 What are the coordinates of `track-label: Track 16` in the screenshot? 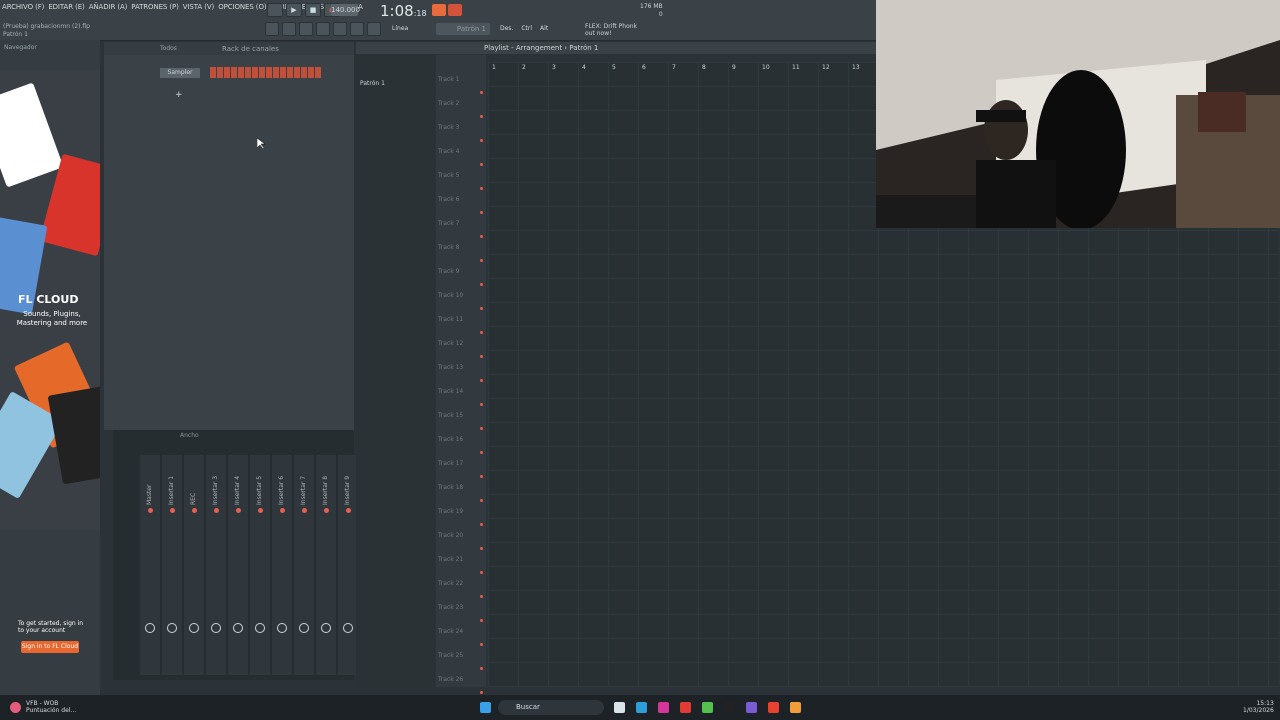 It's located at (450, 439).